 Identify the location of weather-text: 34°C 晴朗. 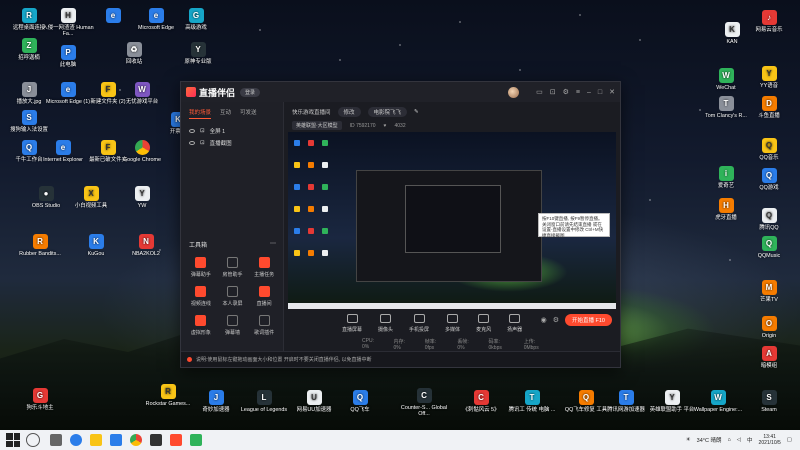
(709, 440).